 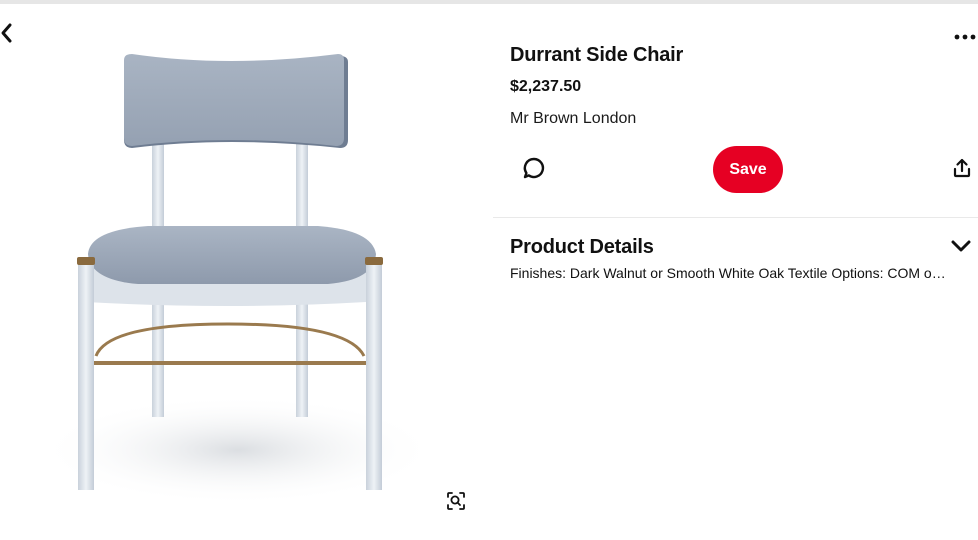 What do you see at coordinates (735, 217) in the screenshot?
I see `section-divider` at bounding box center [735, 217].